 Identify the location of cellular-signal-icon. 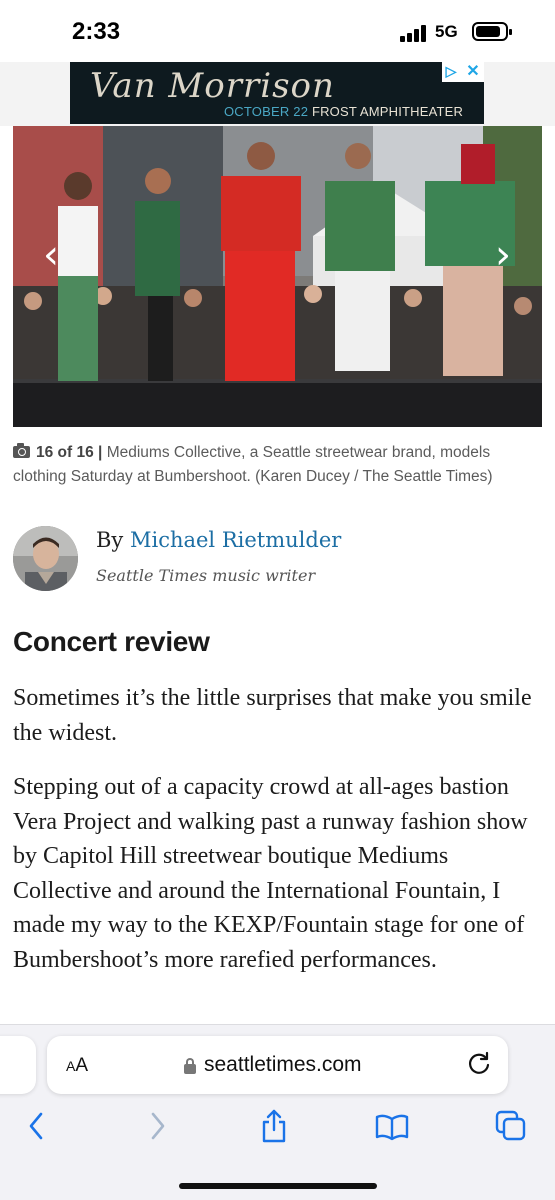
(415, 33).